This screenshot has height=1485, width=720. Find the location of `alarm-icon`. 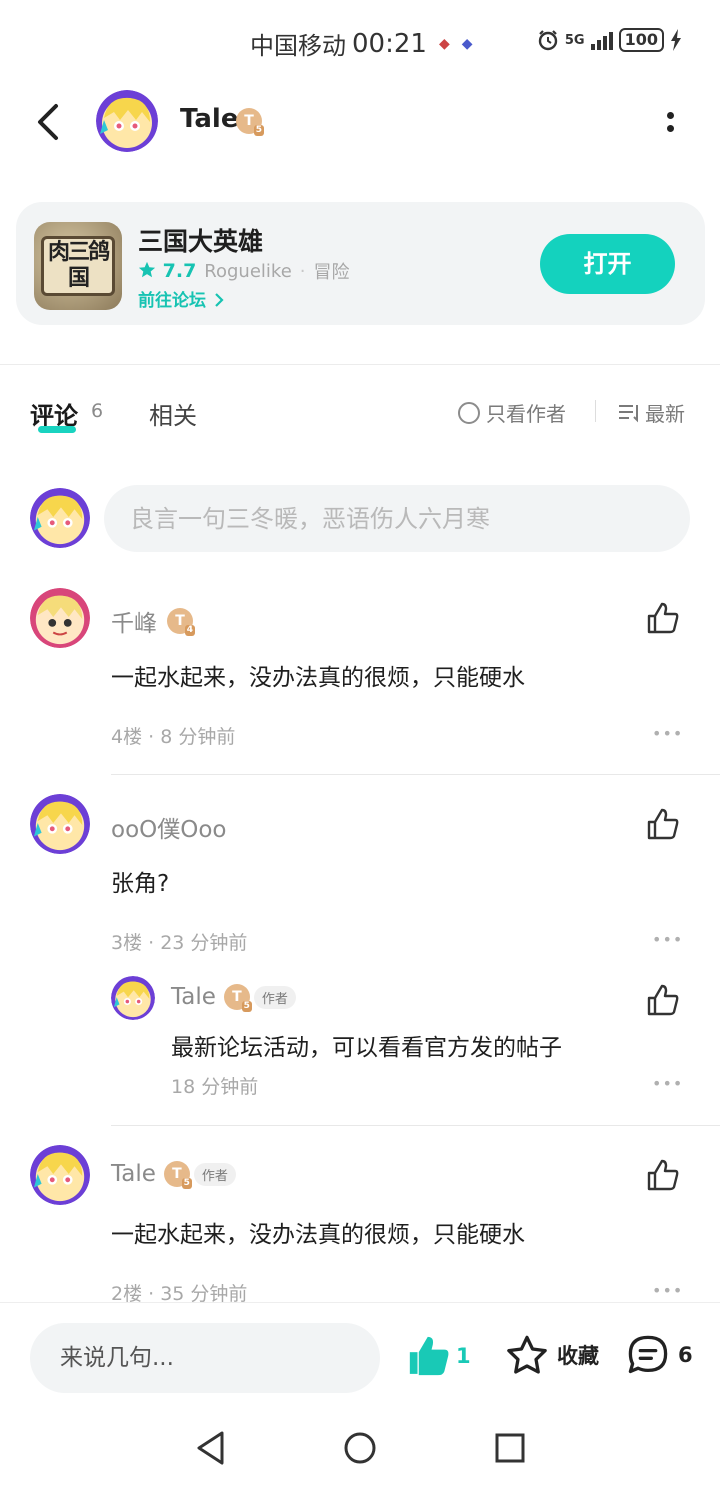

alarm-icon is located at coordinates (548, 40).